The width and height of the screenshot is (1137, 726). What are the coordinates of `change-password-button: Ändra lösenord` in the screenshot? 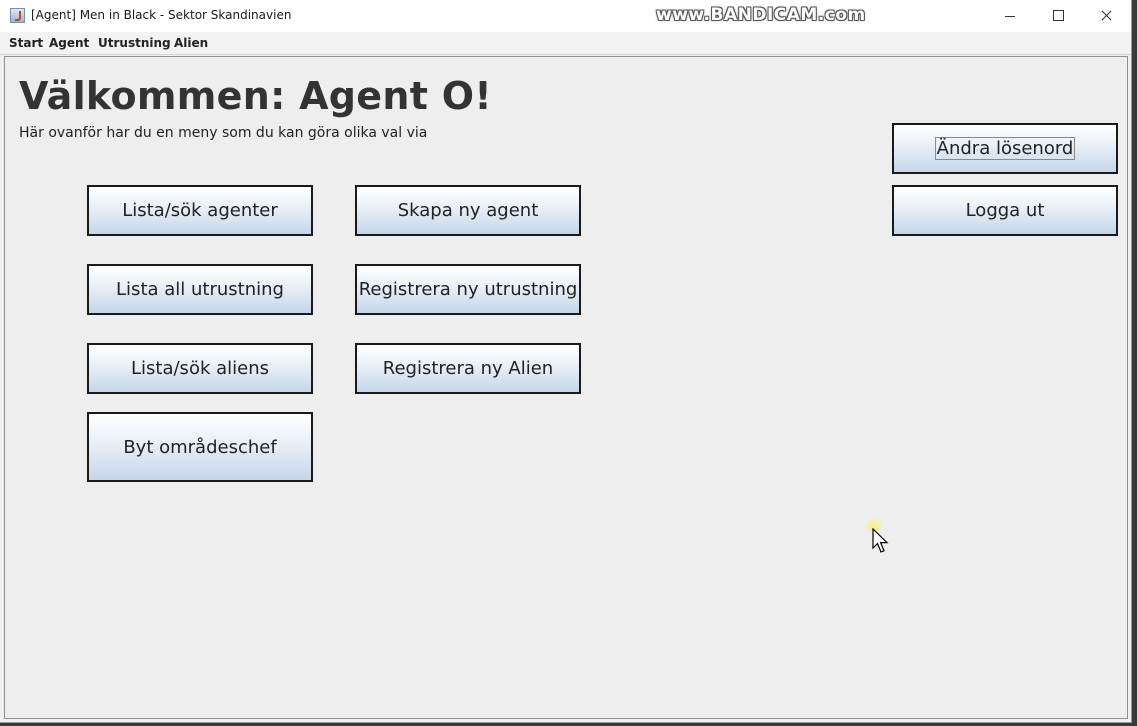 It's located at (1005, 148).